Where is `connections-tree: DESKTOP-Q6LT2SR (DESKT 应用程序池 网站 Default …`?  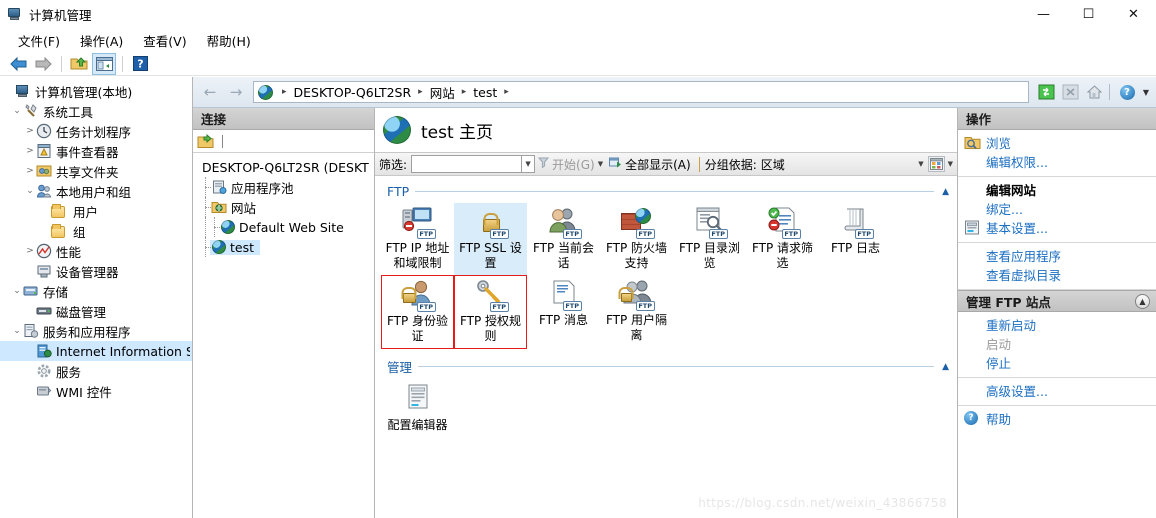 connections-tree: DESKTOP-Q6LT2SR (DESKT 应用程序池 网站 Default … is located at coordinates (283, 335).